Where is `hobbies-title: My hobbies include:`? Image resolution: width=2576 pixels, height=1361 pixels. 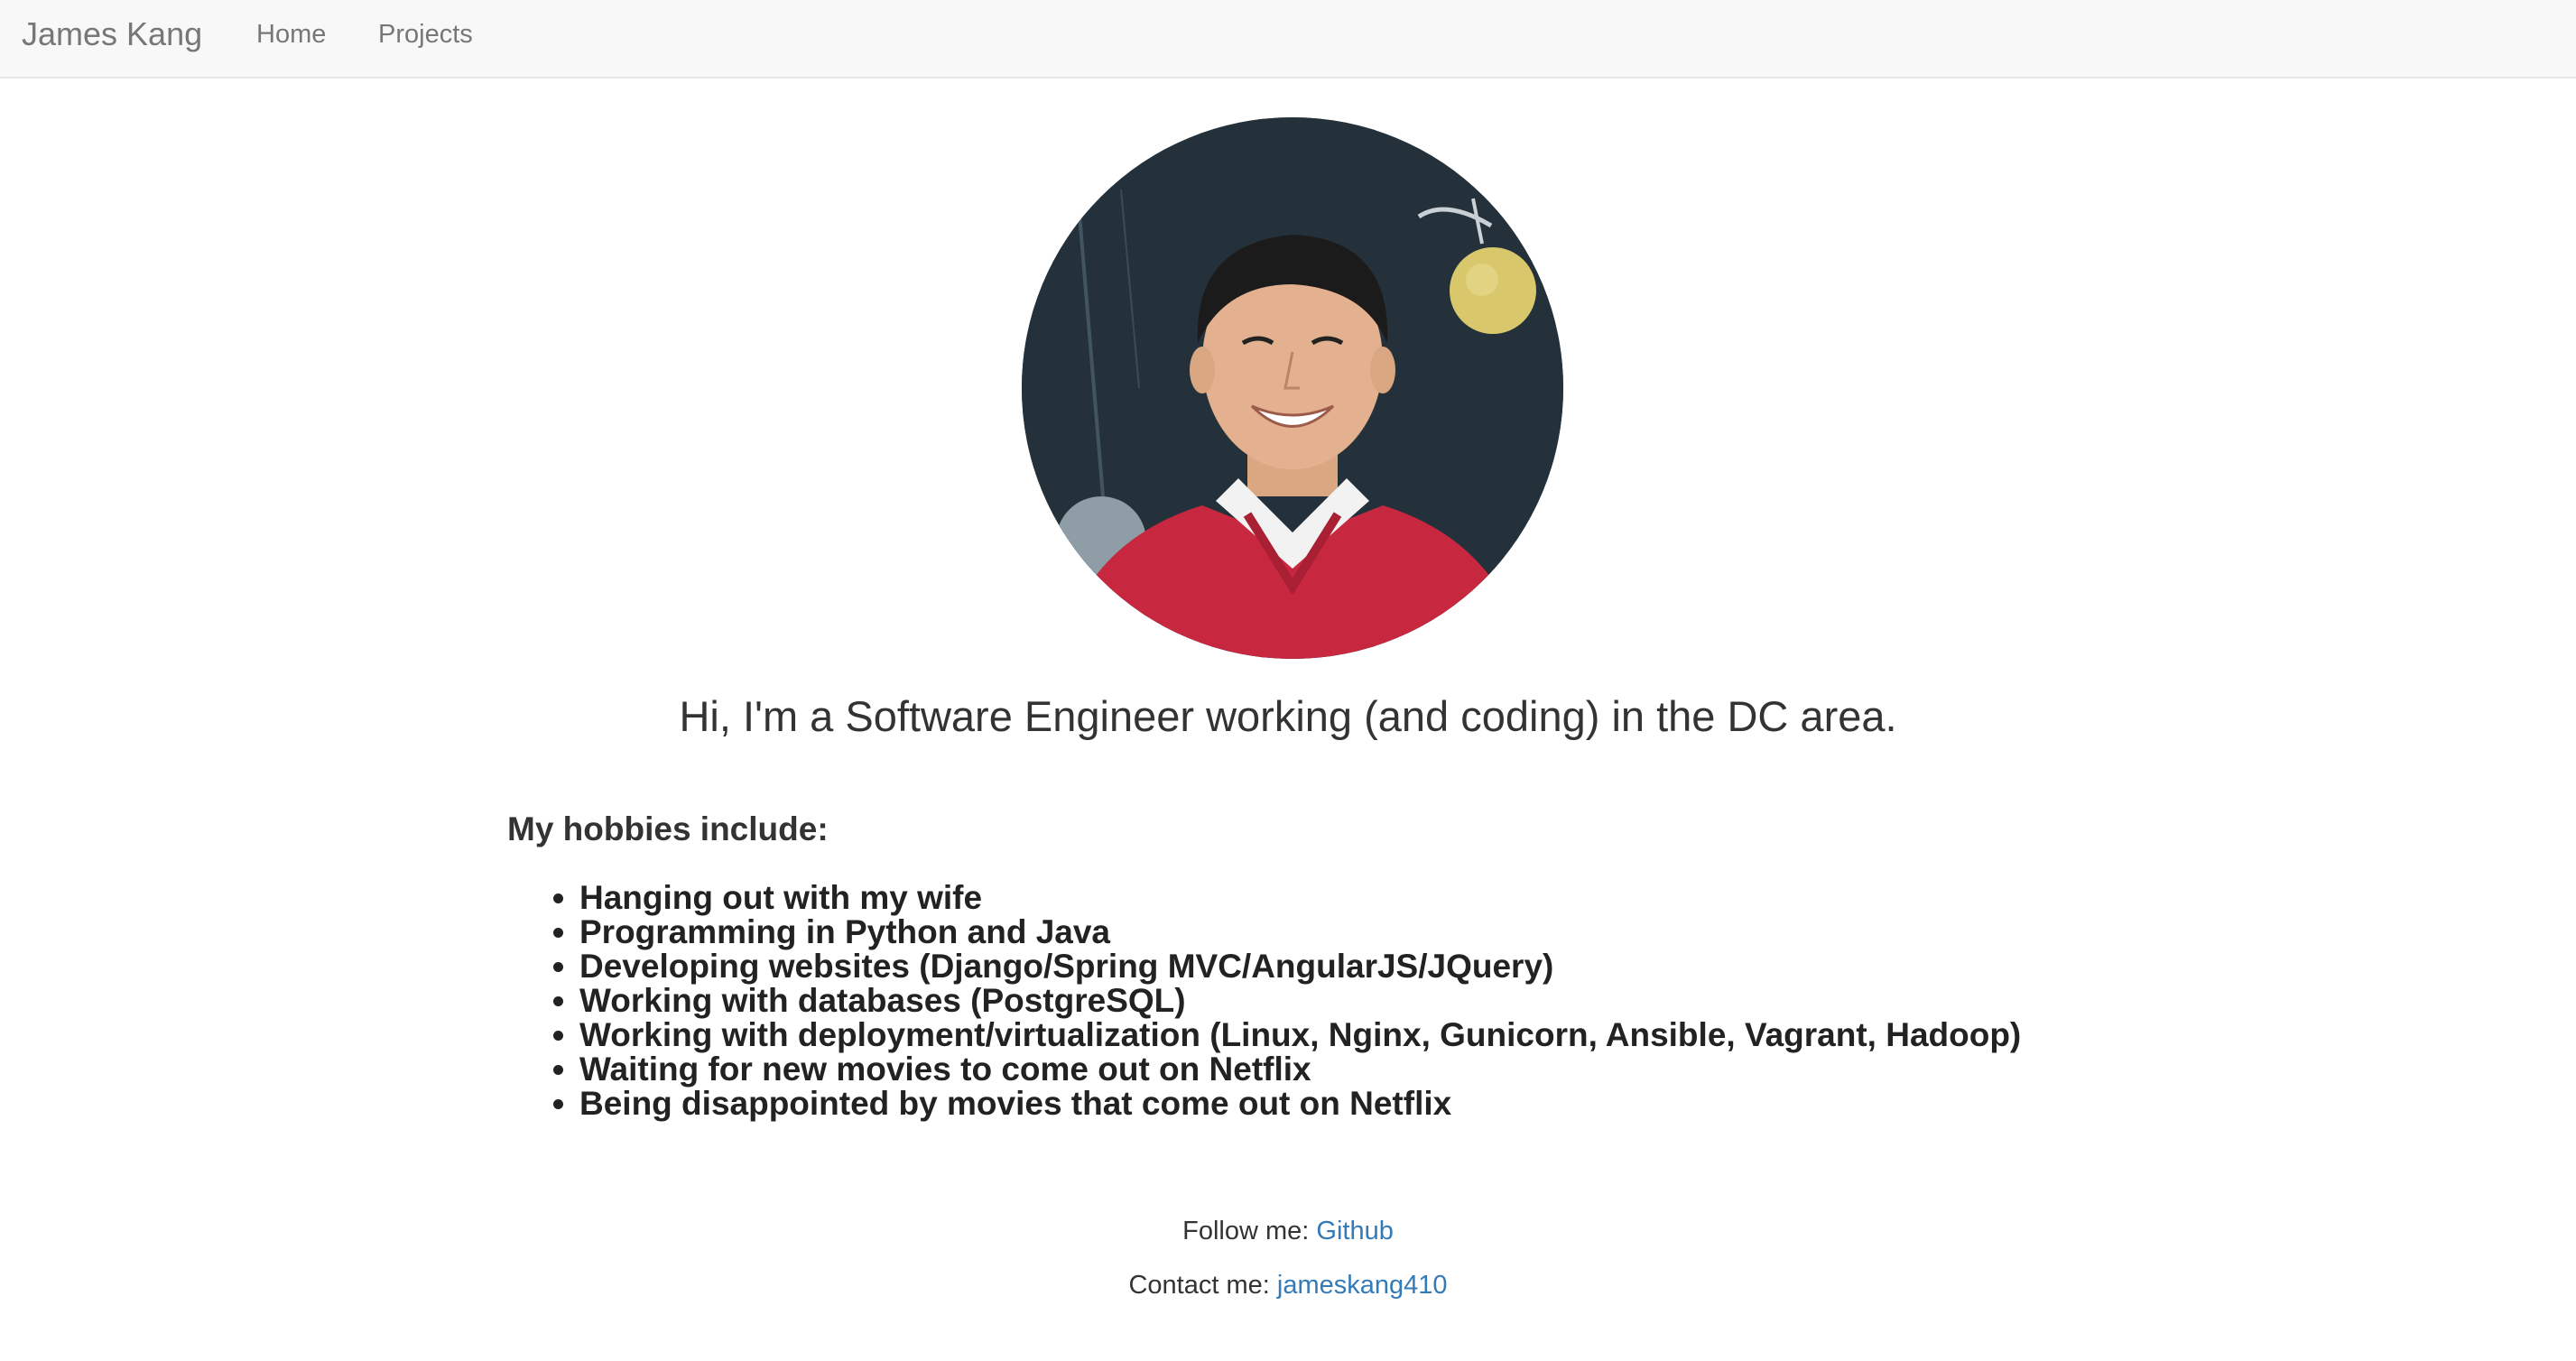 hobbies-title: My hobbies include: is located at coordinates (668, 828).